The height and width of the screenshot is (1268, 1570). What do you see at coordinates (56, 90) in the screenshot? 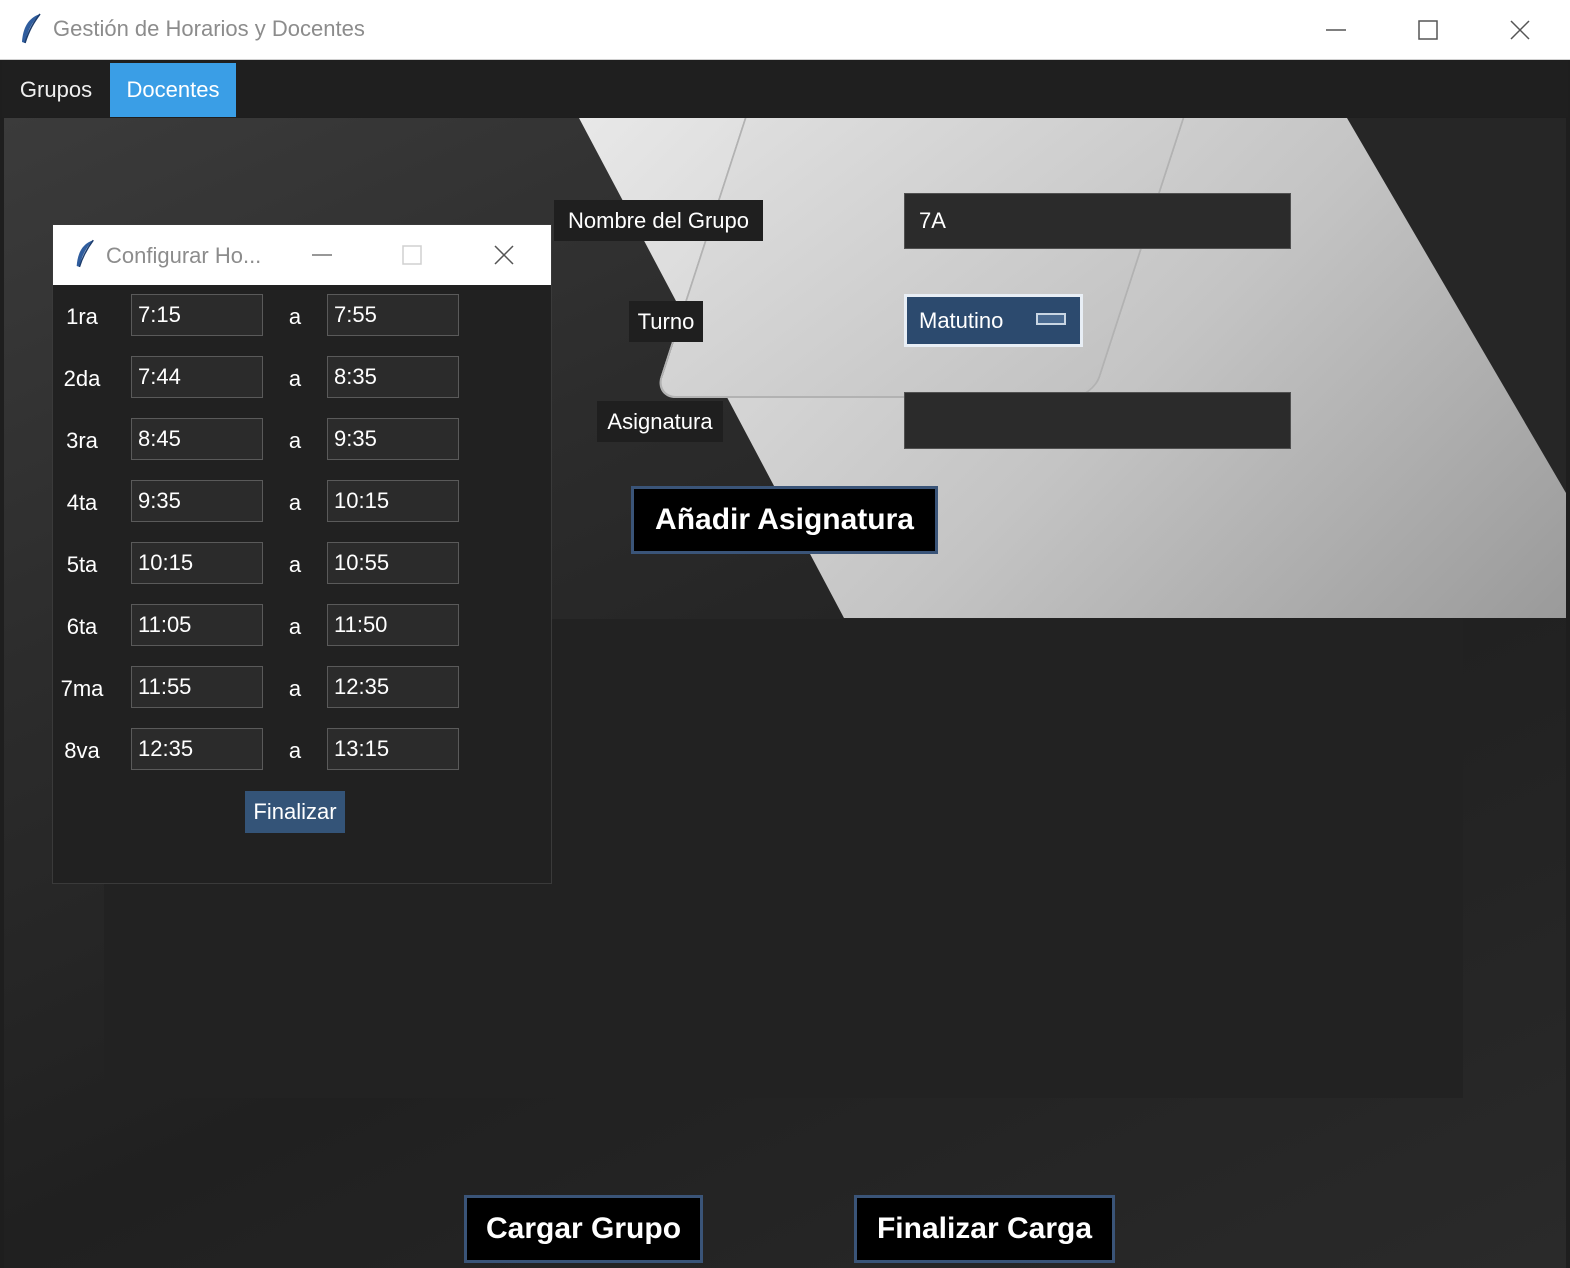
I see `tab-grupos: Grupos` at bounding box center [56, 90].